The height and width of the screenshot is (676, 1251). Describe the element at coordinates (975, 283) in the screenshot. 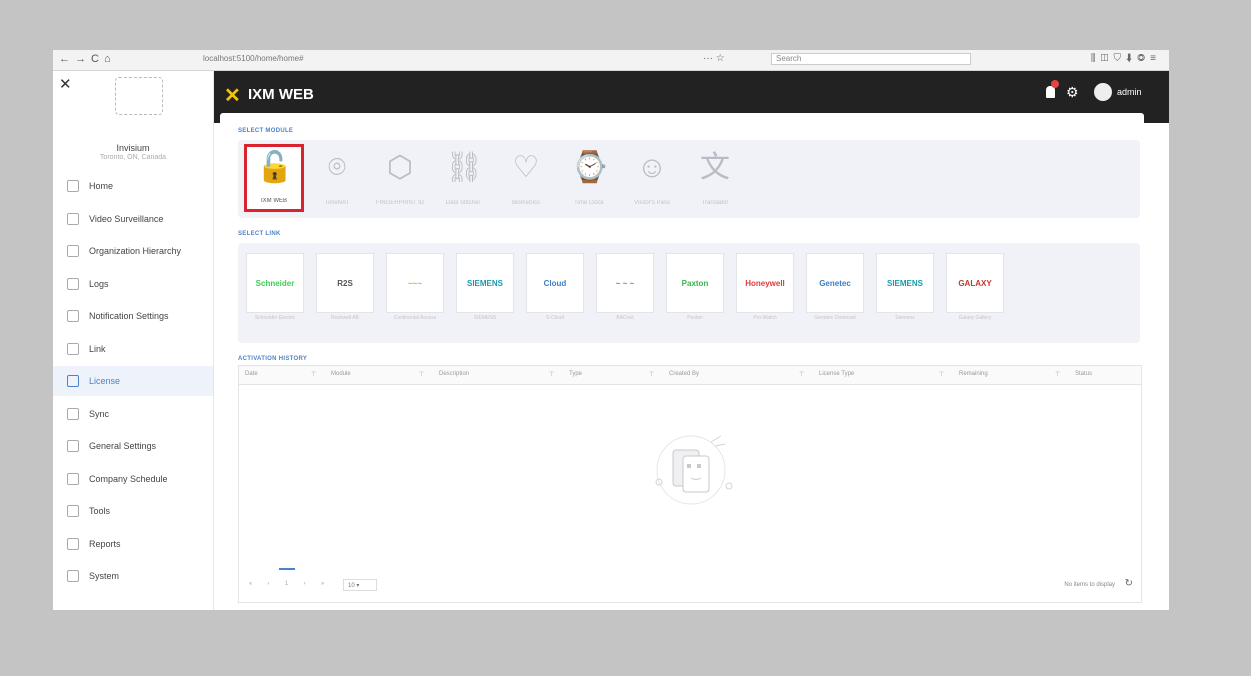

I see `link-logo: GALAXY` at that location.